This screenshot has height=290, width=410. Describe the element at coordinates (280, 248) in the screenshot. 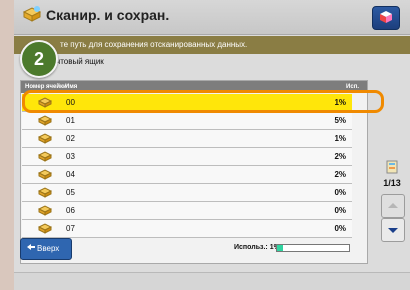

I see `usage-bar-fill` at that location.